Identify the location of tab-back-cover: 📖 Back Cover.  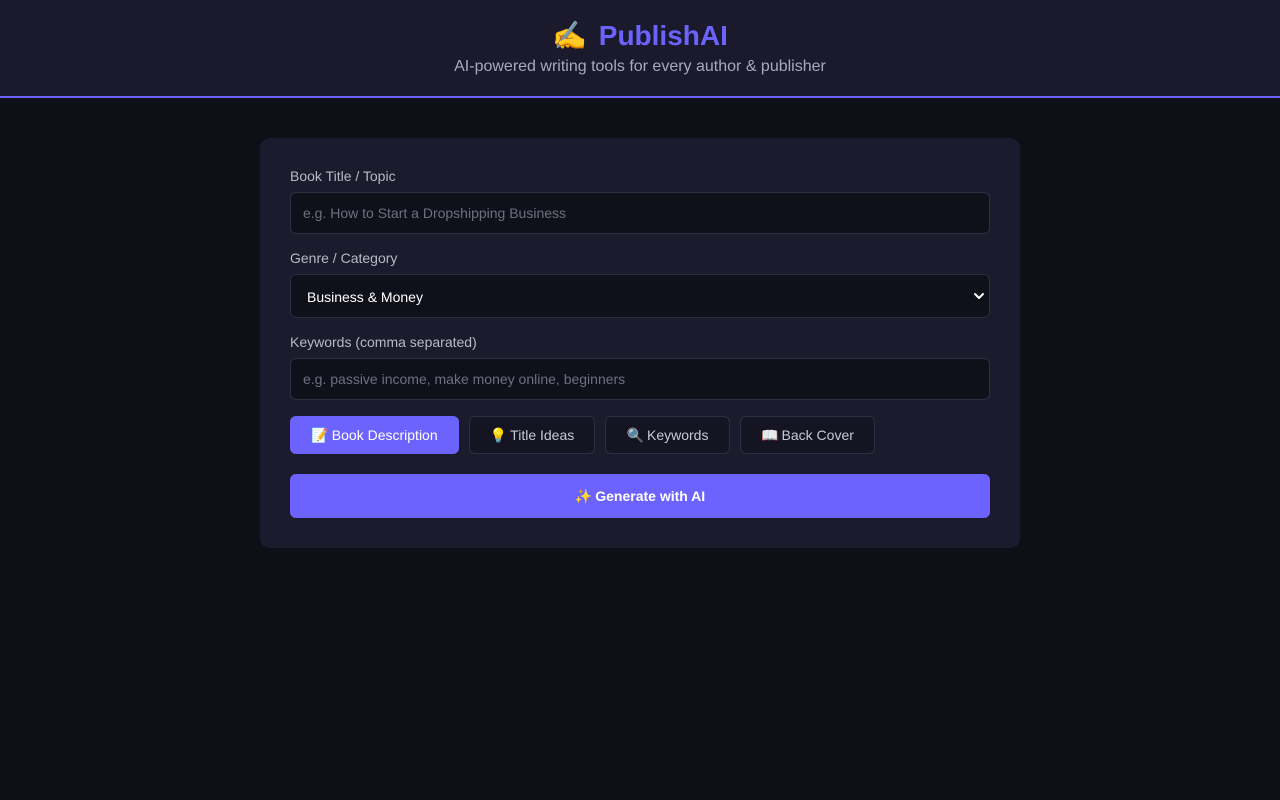
(807, 435).